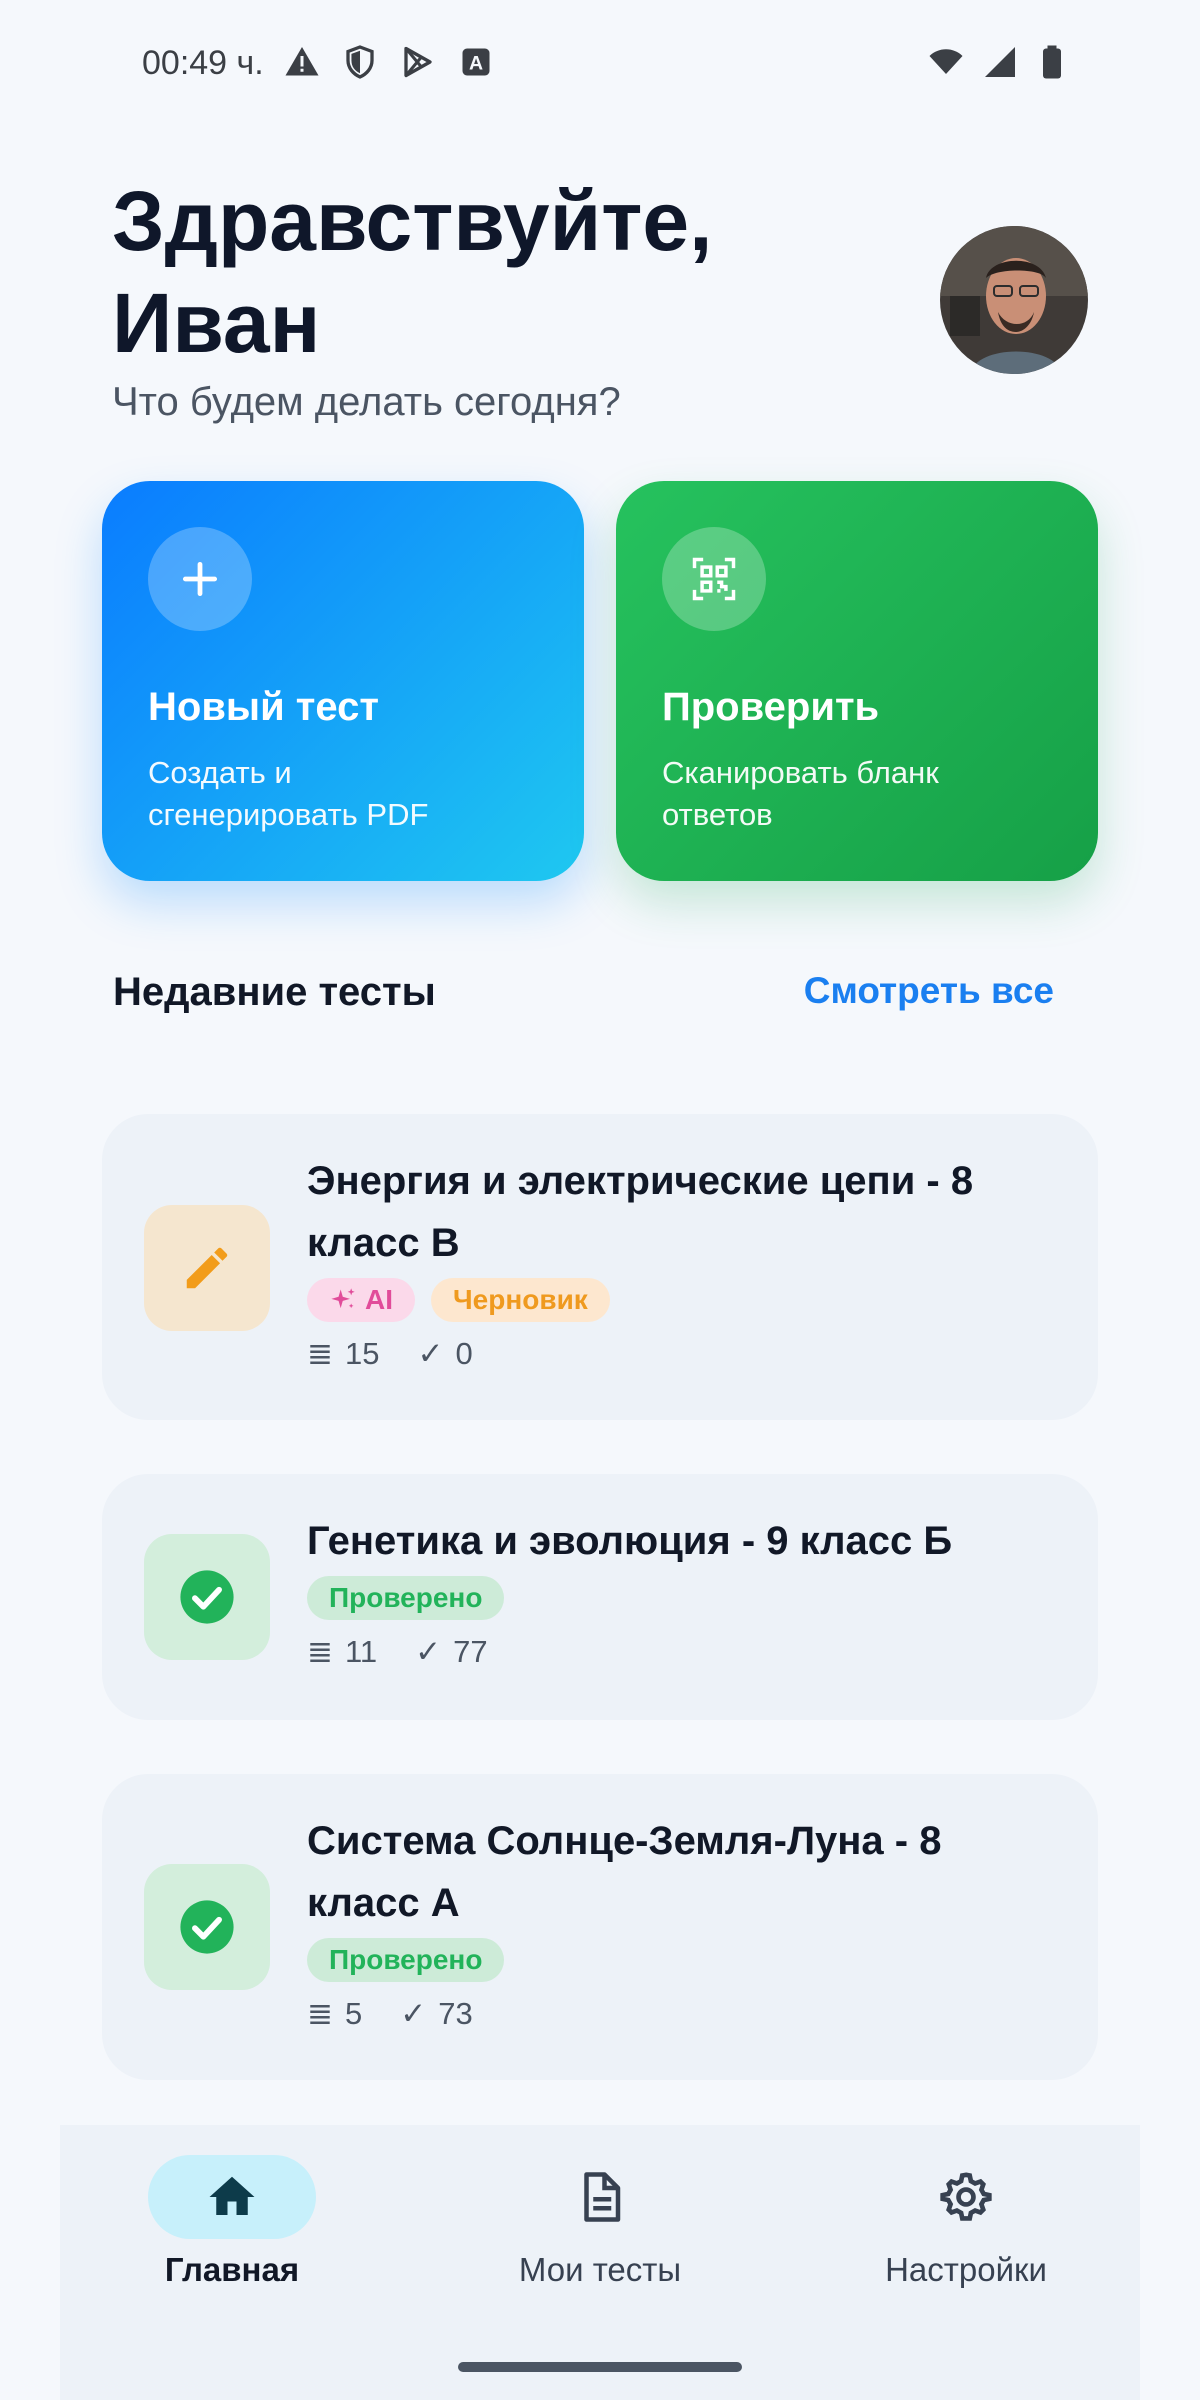  I want to click on avatar, so click(1014, 300).